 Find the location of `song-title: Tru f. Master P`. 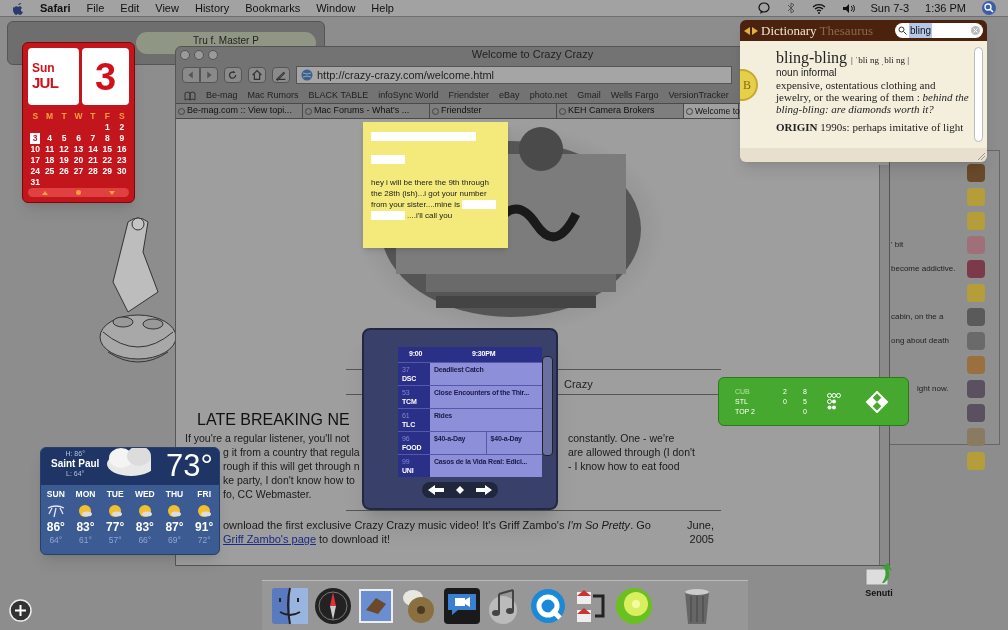

song-title: Tru f. Master P is located at coordinates (226, 41).